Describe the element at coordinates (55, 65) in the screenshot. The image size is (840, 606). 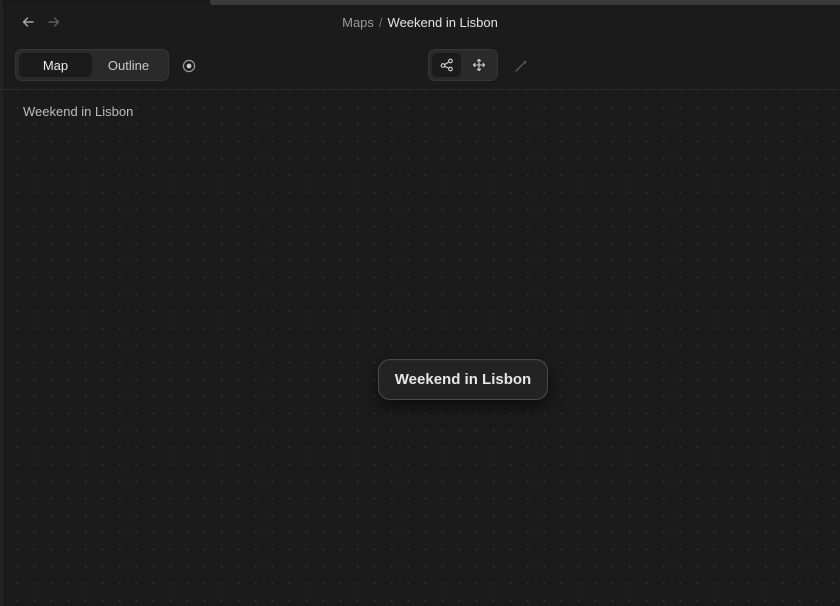
I see `tab-map: Map` at that location.